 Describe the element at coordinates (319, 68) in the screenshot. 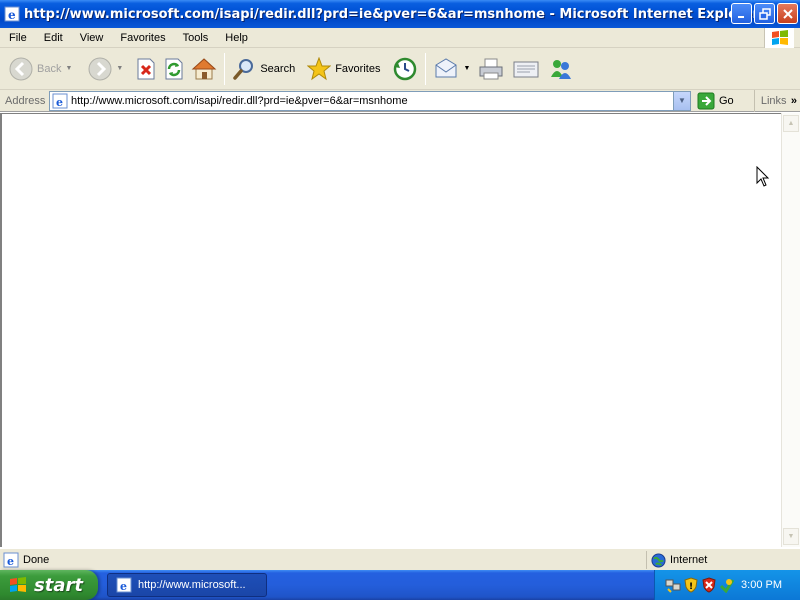

I see `favorites-star-icon` at that location.